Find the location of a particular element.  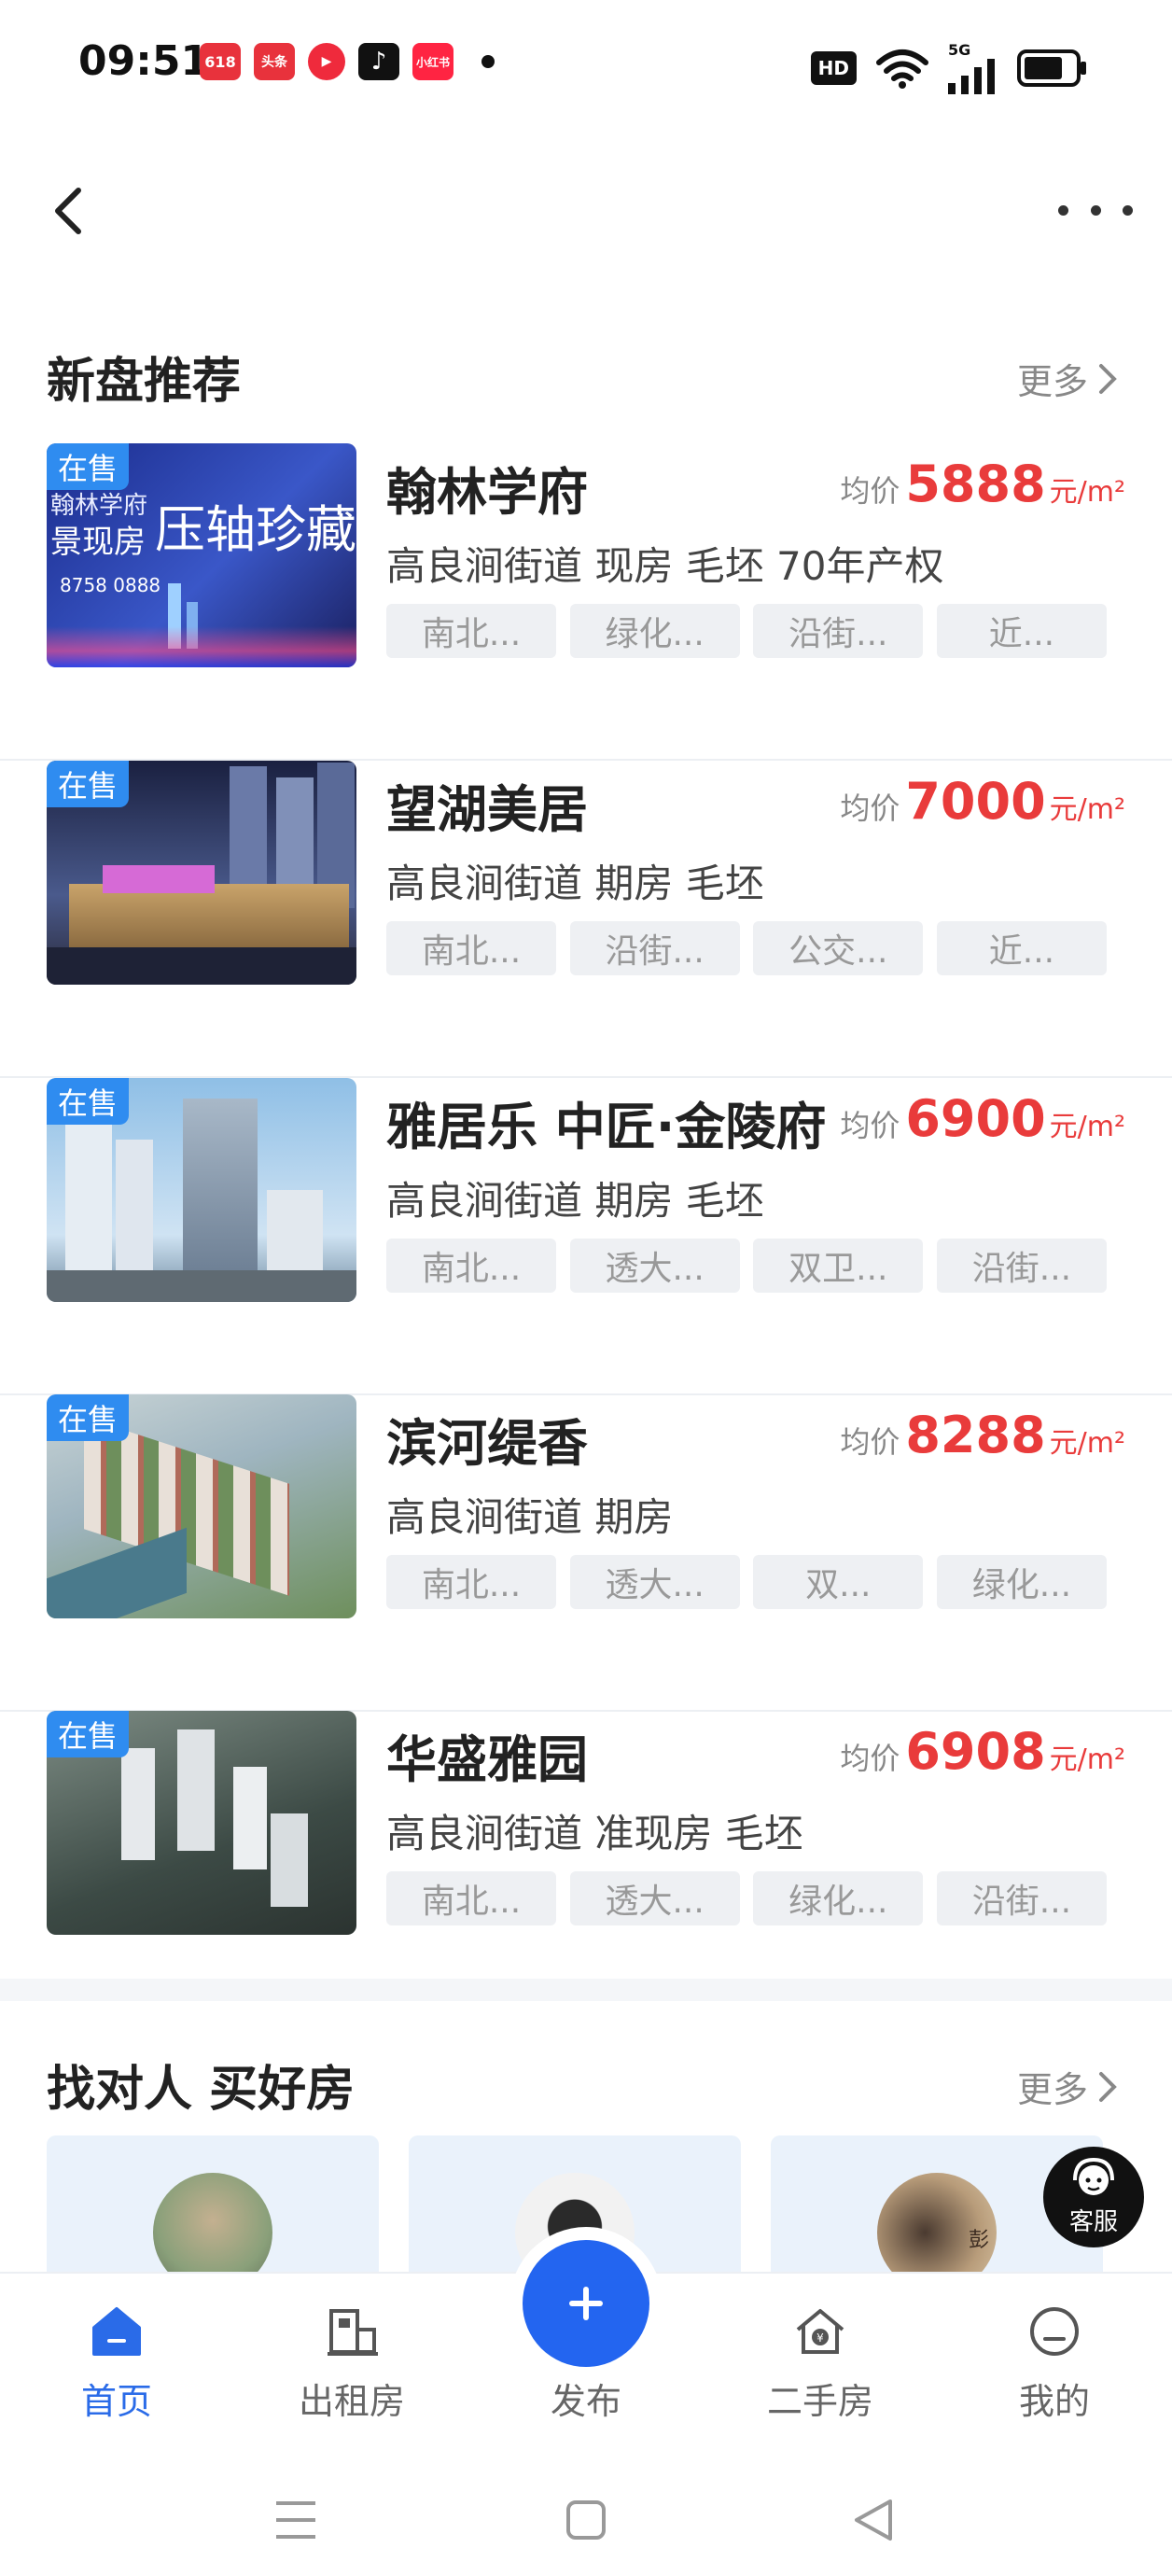

listing-description: 高良涧街道 准现房 毛坯 is located at coordinates (594, 1833).